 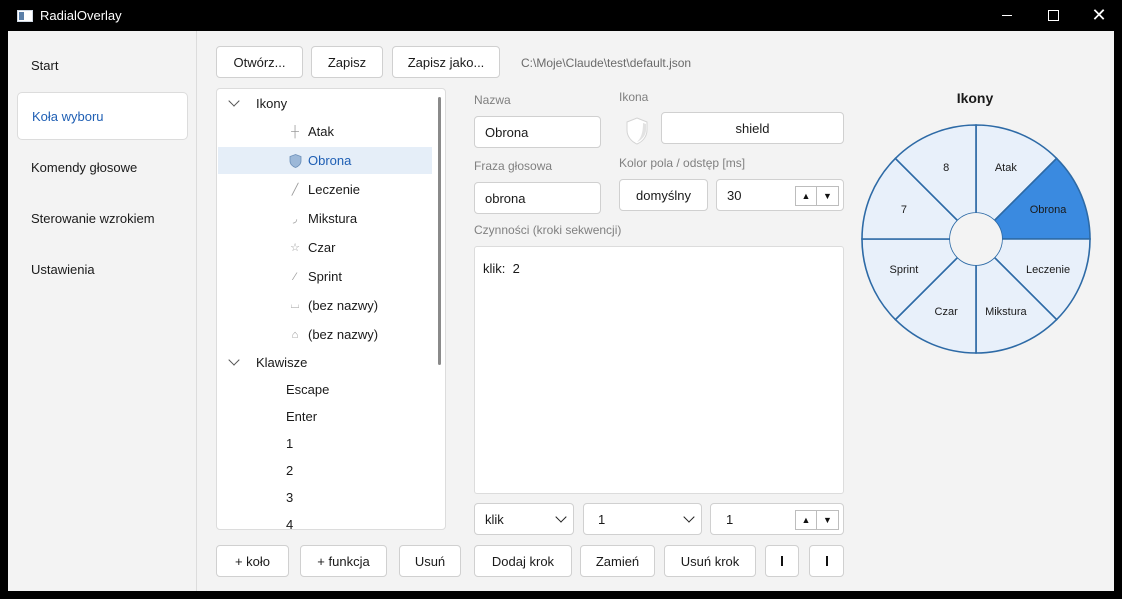 I want to click on delete-button: Usuń, so click(x=430, y=561).